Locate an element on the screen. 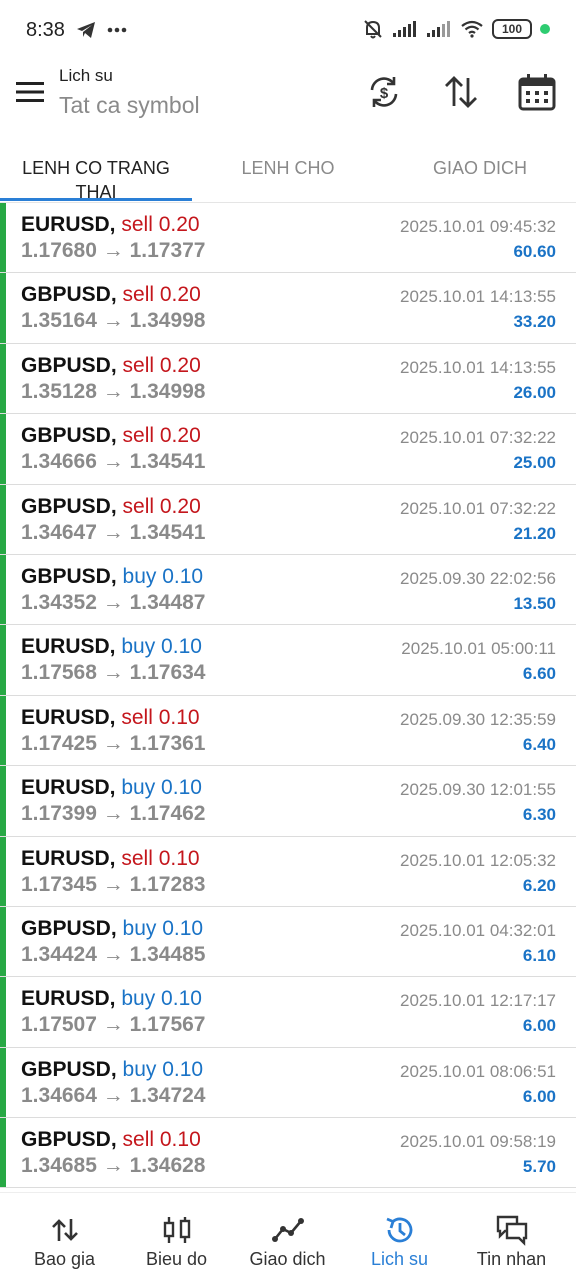  signal-2-icon is located at coordinates (438, 29).